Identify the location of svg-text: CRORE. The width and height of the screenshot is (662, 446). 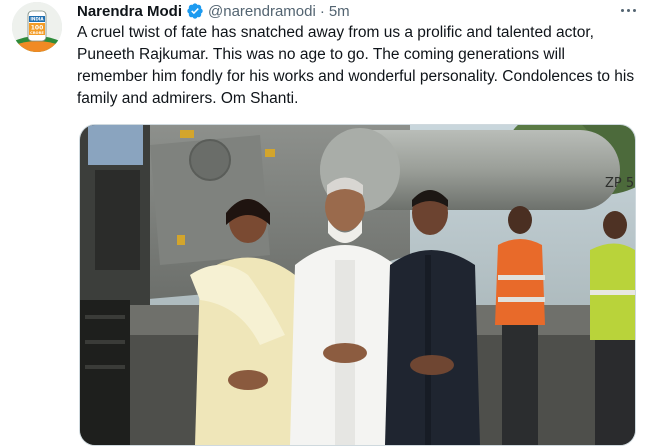
(37, 33).